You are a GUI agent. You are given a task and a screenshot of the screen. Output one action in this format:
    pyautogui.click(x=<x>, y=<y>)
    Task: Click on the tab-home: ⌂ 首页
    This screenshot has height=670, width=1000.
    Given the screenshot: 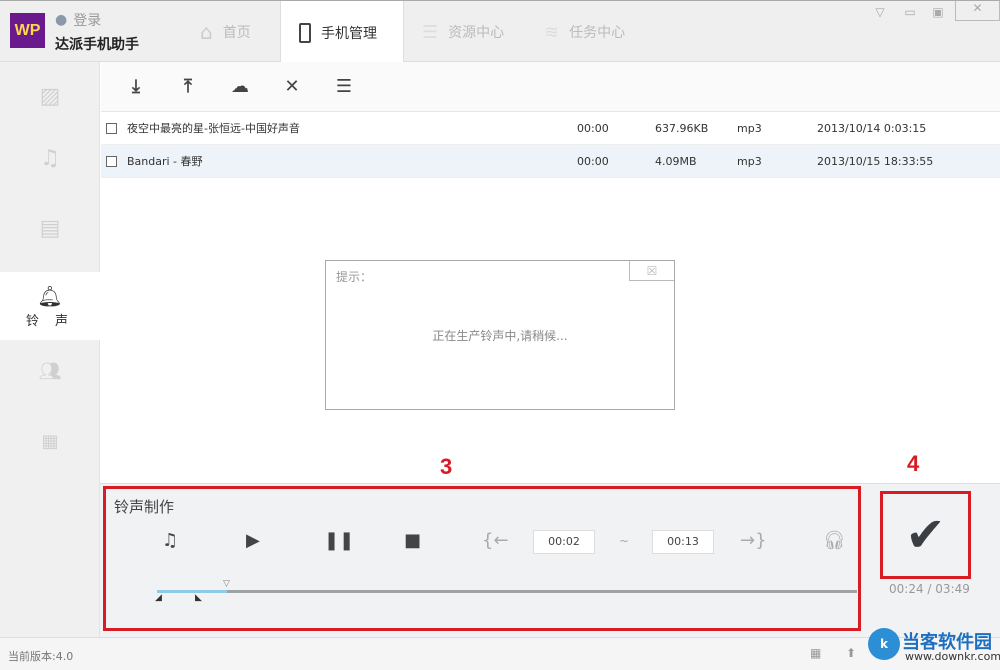 What is the action you would take?
    pyautogui.click(x=231, y=32)
    